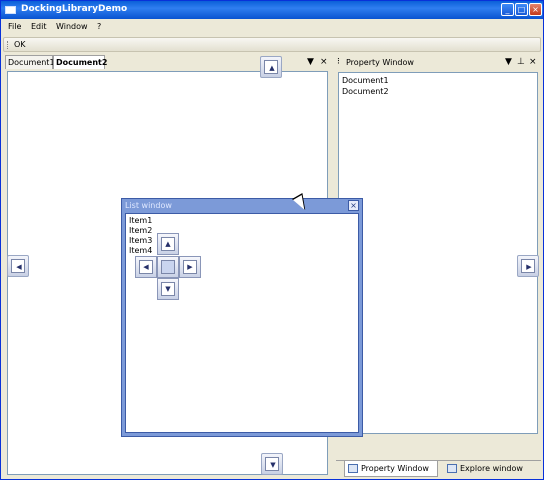 Image resolution: width=544 pixels, height=480 pixels. Describe the element at coordinates (353, 205) in the screenshot. I see `list-window-close-icon: ×` at that location.